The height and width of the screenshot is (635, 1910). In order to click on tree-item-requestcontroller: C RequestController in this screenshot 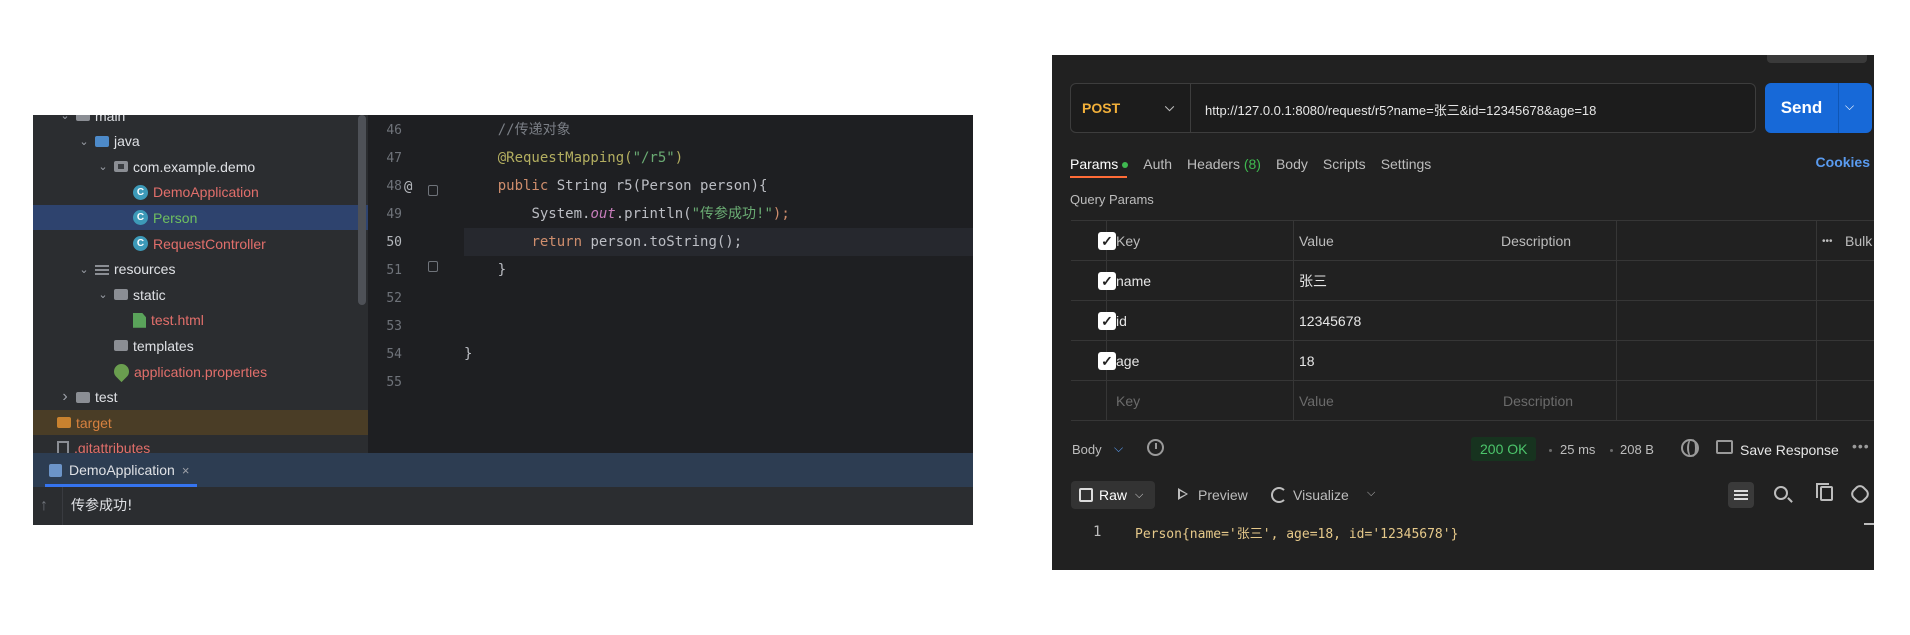, I will do `click(200, 243)`.